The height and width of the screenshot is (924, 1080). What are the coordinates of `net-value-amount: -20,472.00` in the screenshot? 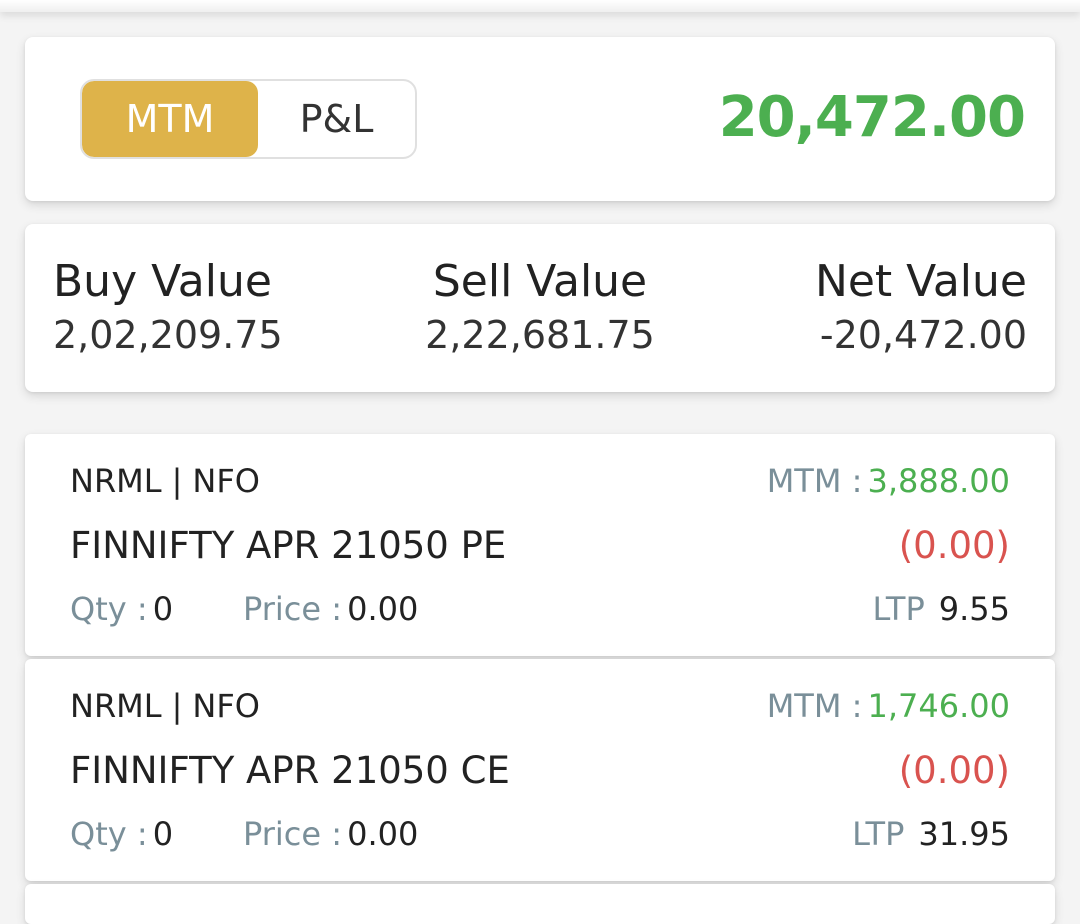 It's located at (923, 335).